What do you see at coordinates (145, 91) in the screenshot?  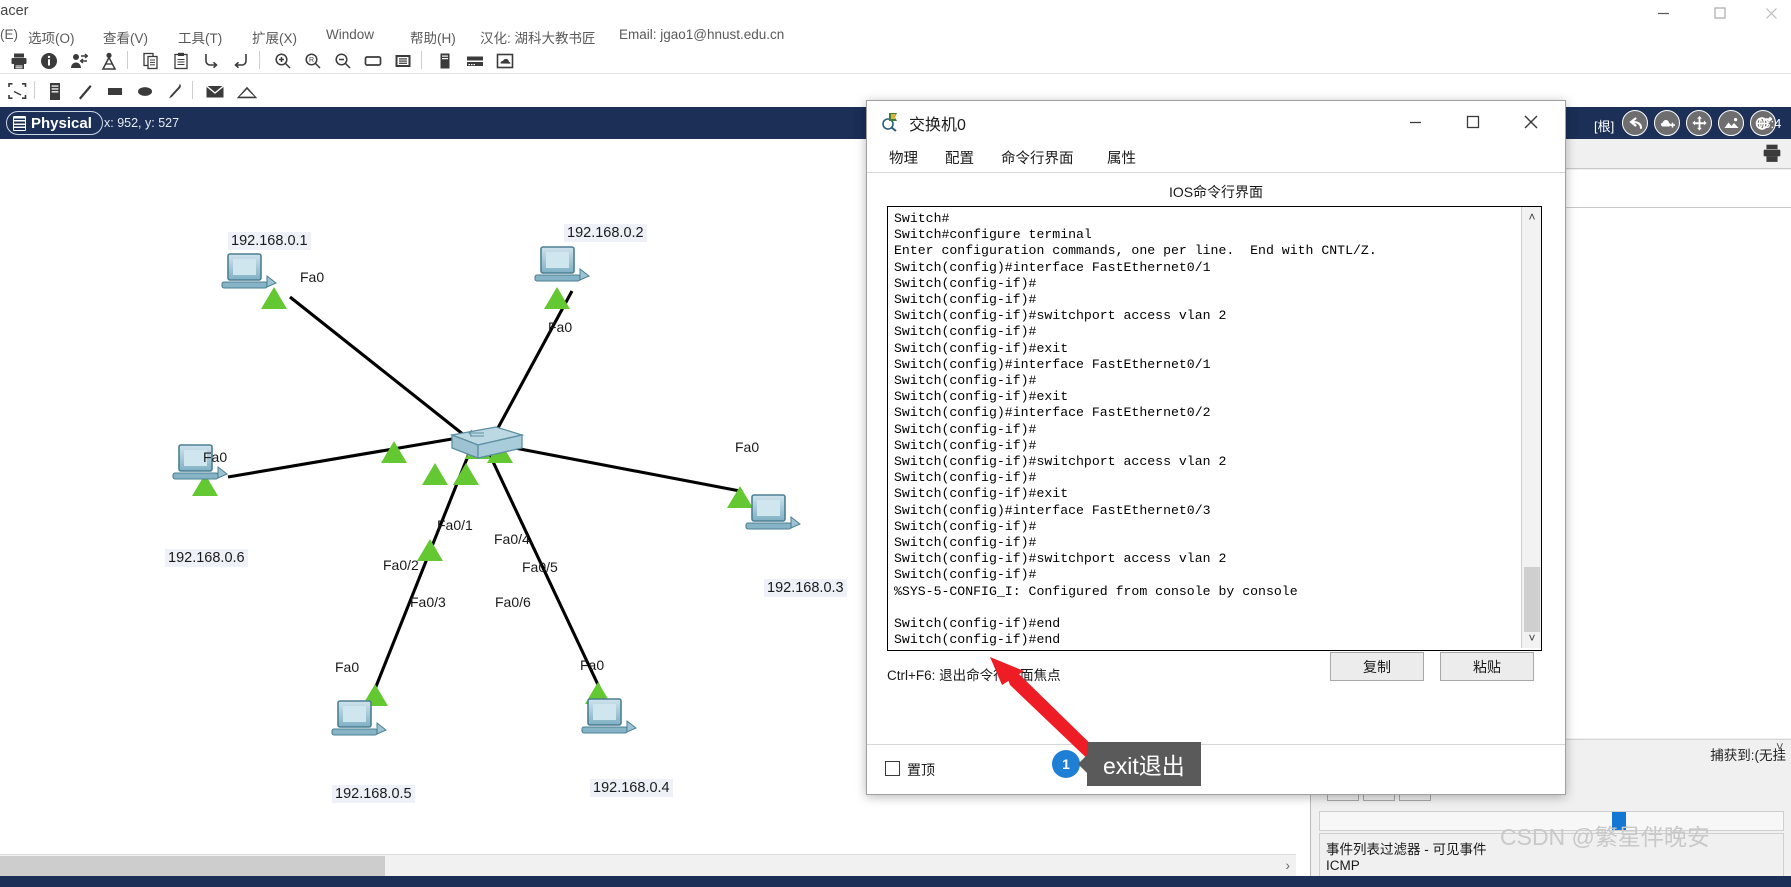 I see `ellipse-icon` at bounding box center [145, 91].